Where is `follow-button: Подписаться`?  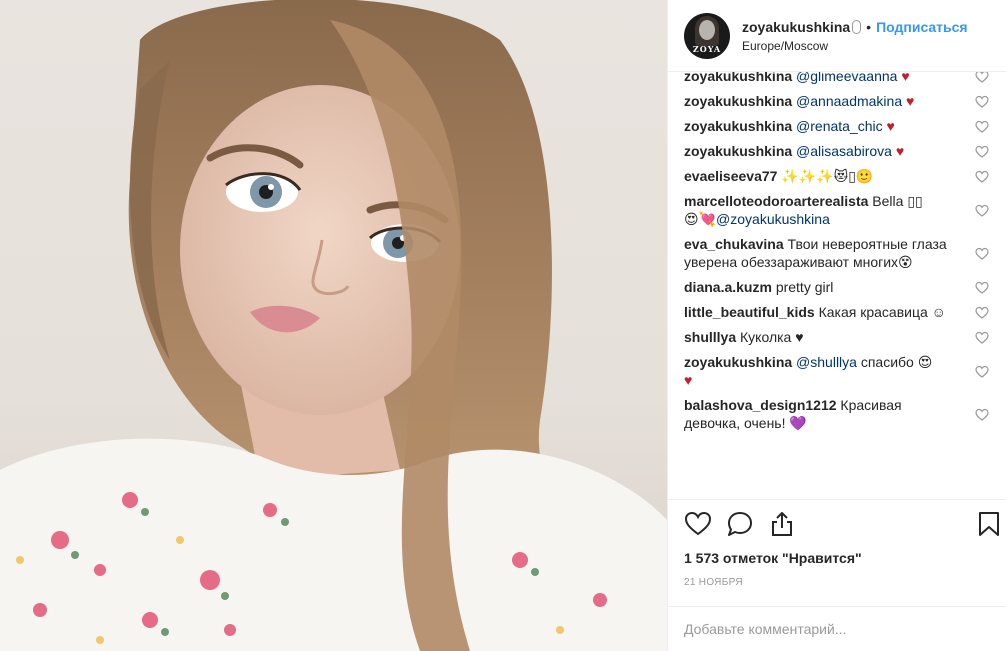
follow-button: Подписаться is located at coordinates (922, 27).